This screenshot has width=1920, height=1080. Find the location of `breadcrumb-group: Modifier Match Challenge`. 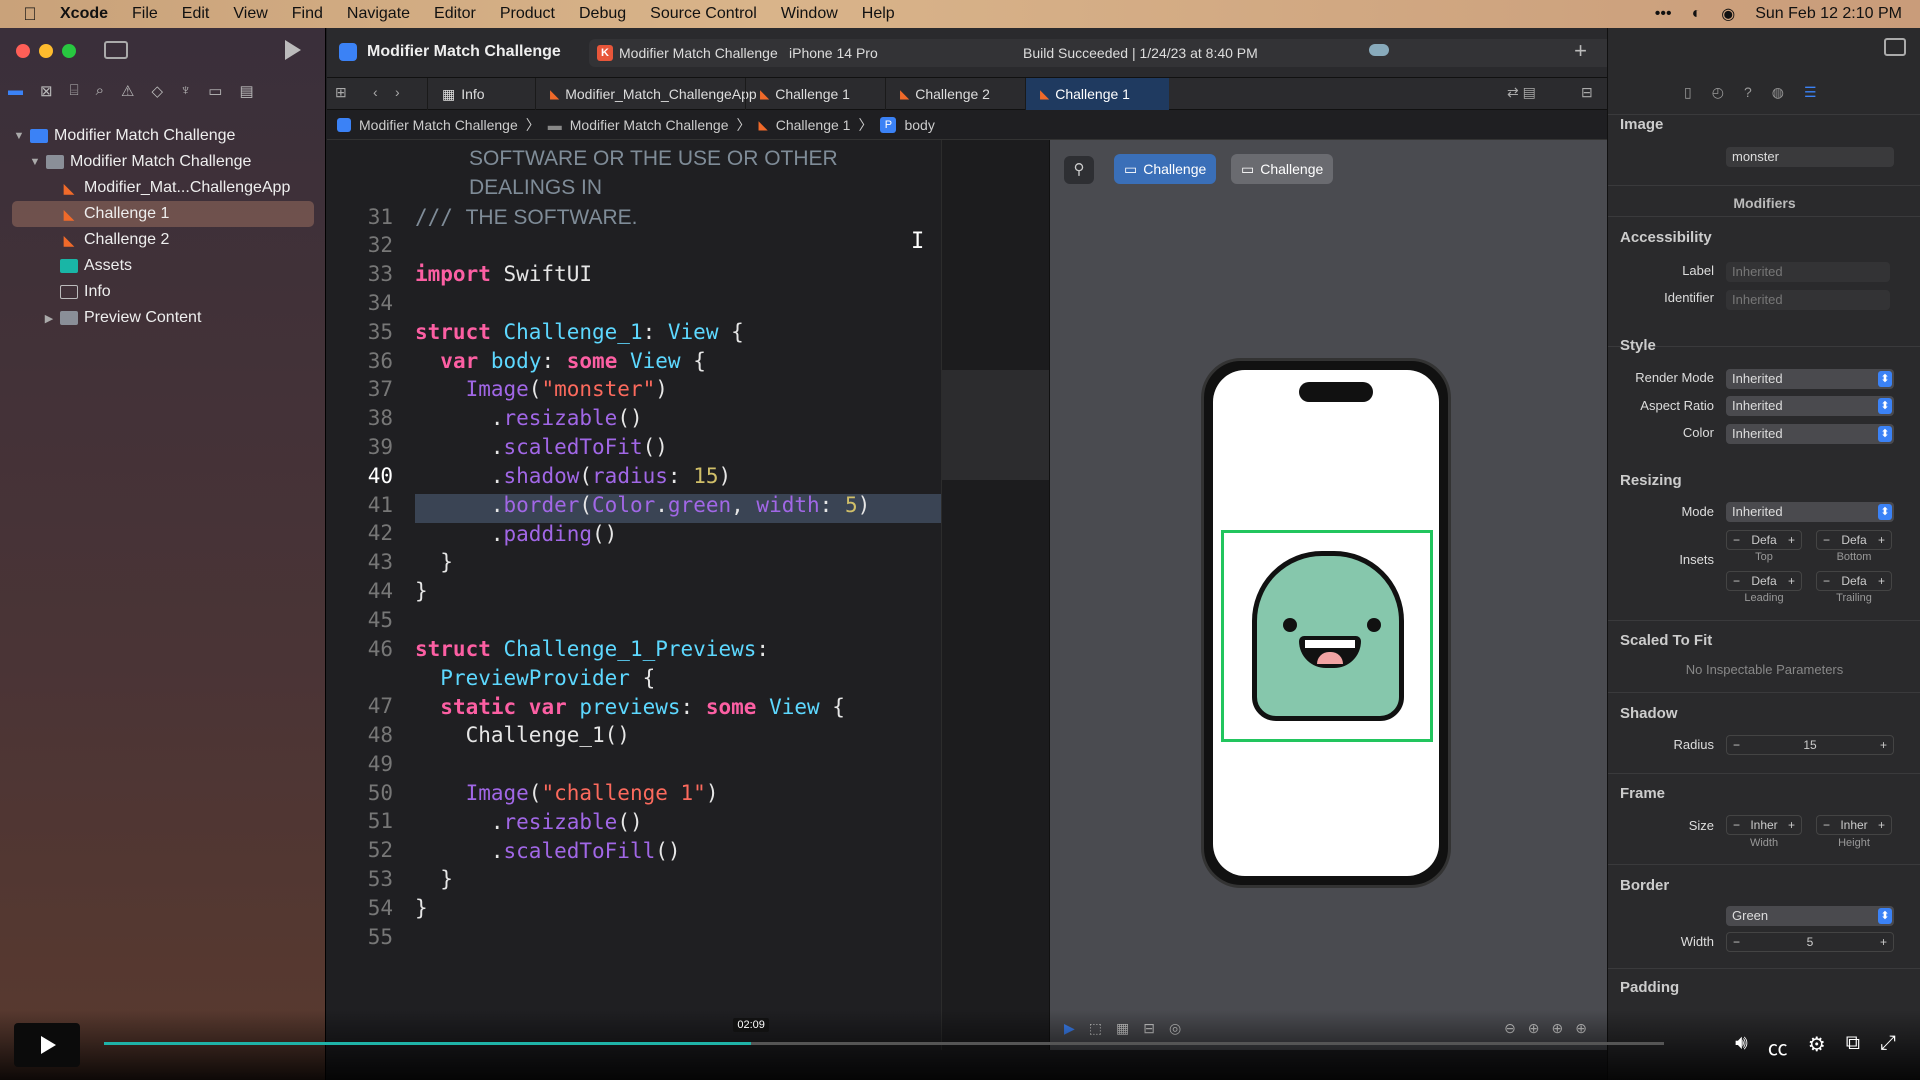

breadcrumb-group: Modifier Match Challenge is located at coordinates (649, 125).